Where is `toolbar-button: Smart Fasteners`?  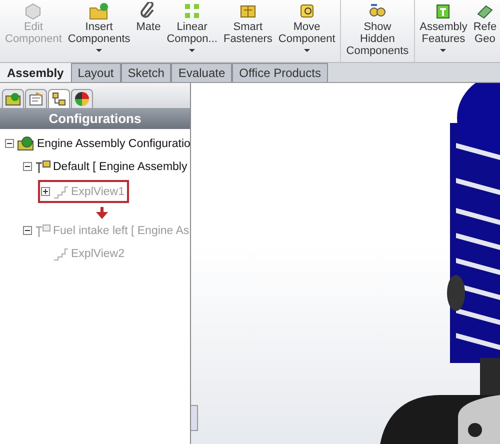 toolbar-button: Smart Fasteners is located at coordinates (248, 31).